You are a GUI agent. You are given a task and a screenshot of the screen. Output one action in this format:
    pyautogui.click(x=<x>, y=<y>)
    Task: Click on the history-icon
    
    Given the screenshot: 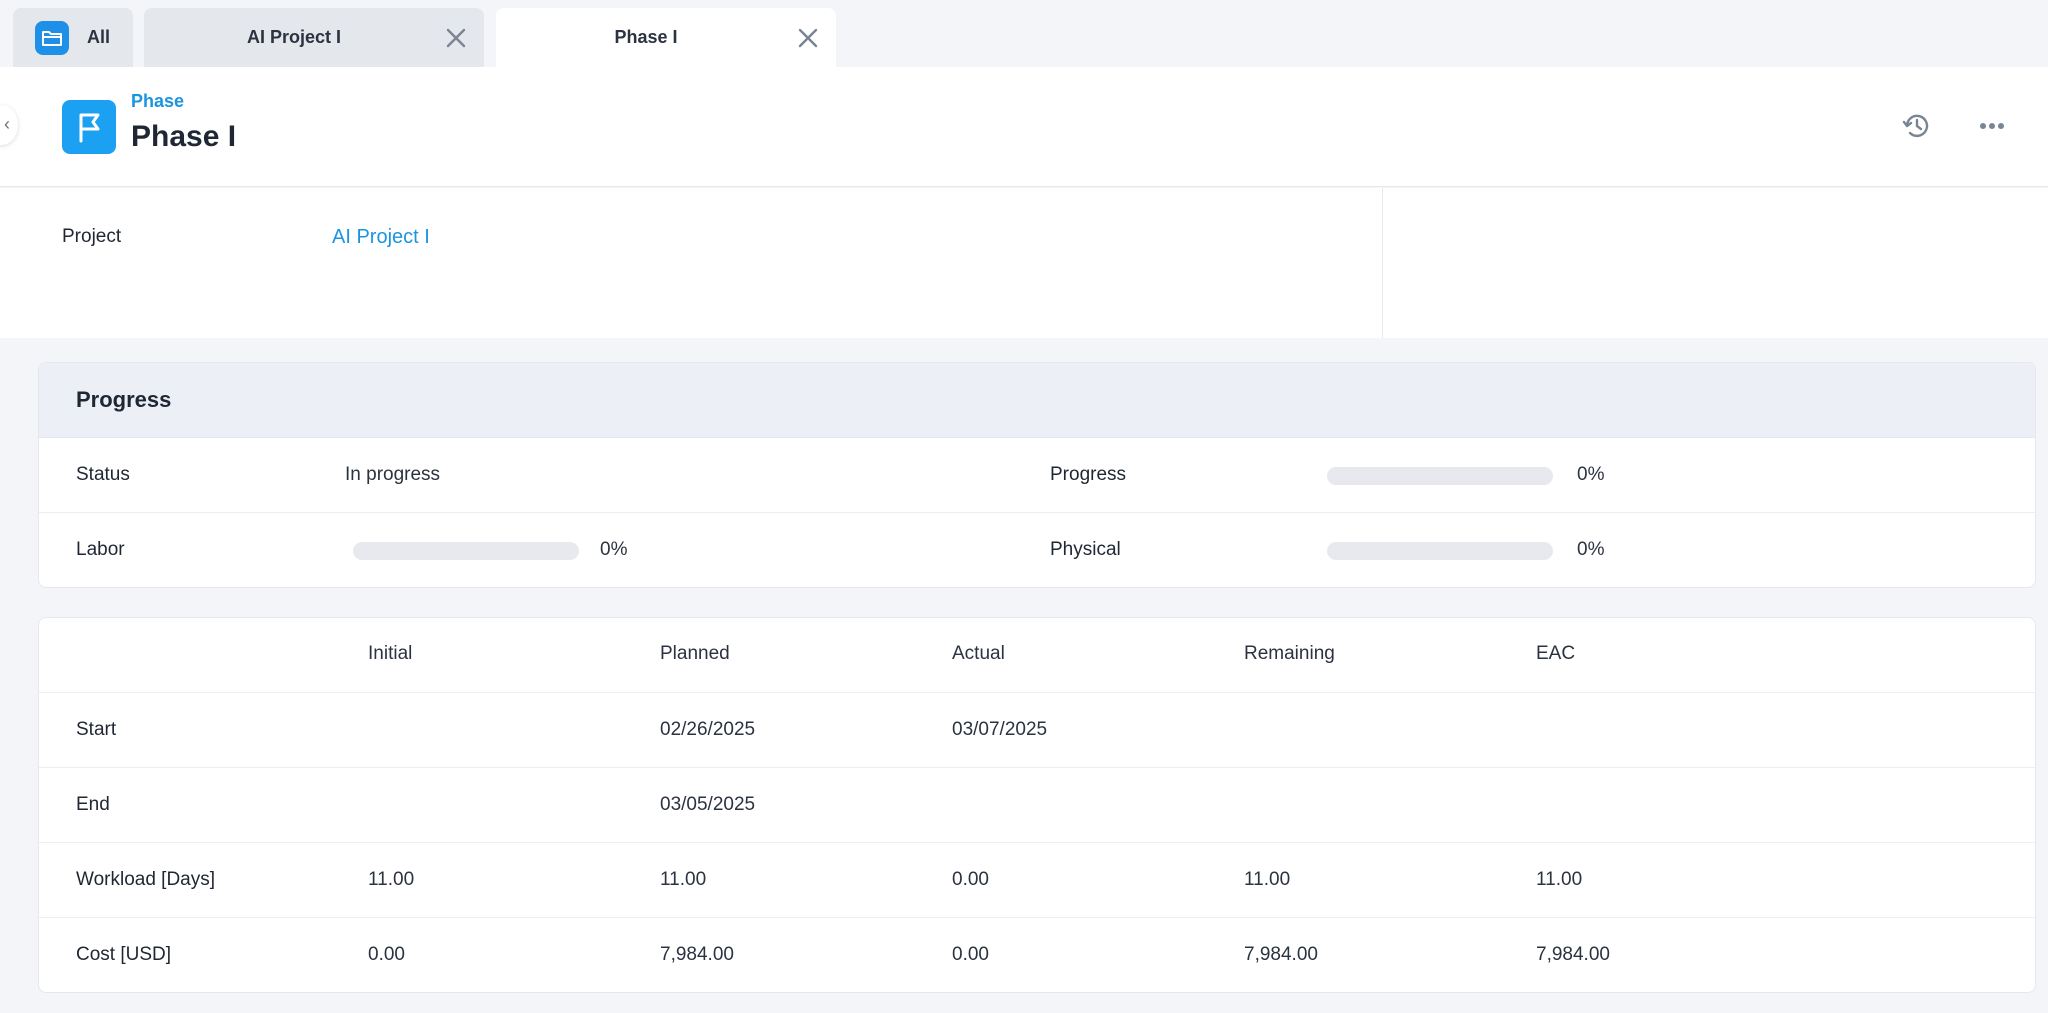 What is the action you would take?
    pyautogui.click(x=1917, y=126)
    